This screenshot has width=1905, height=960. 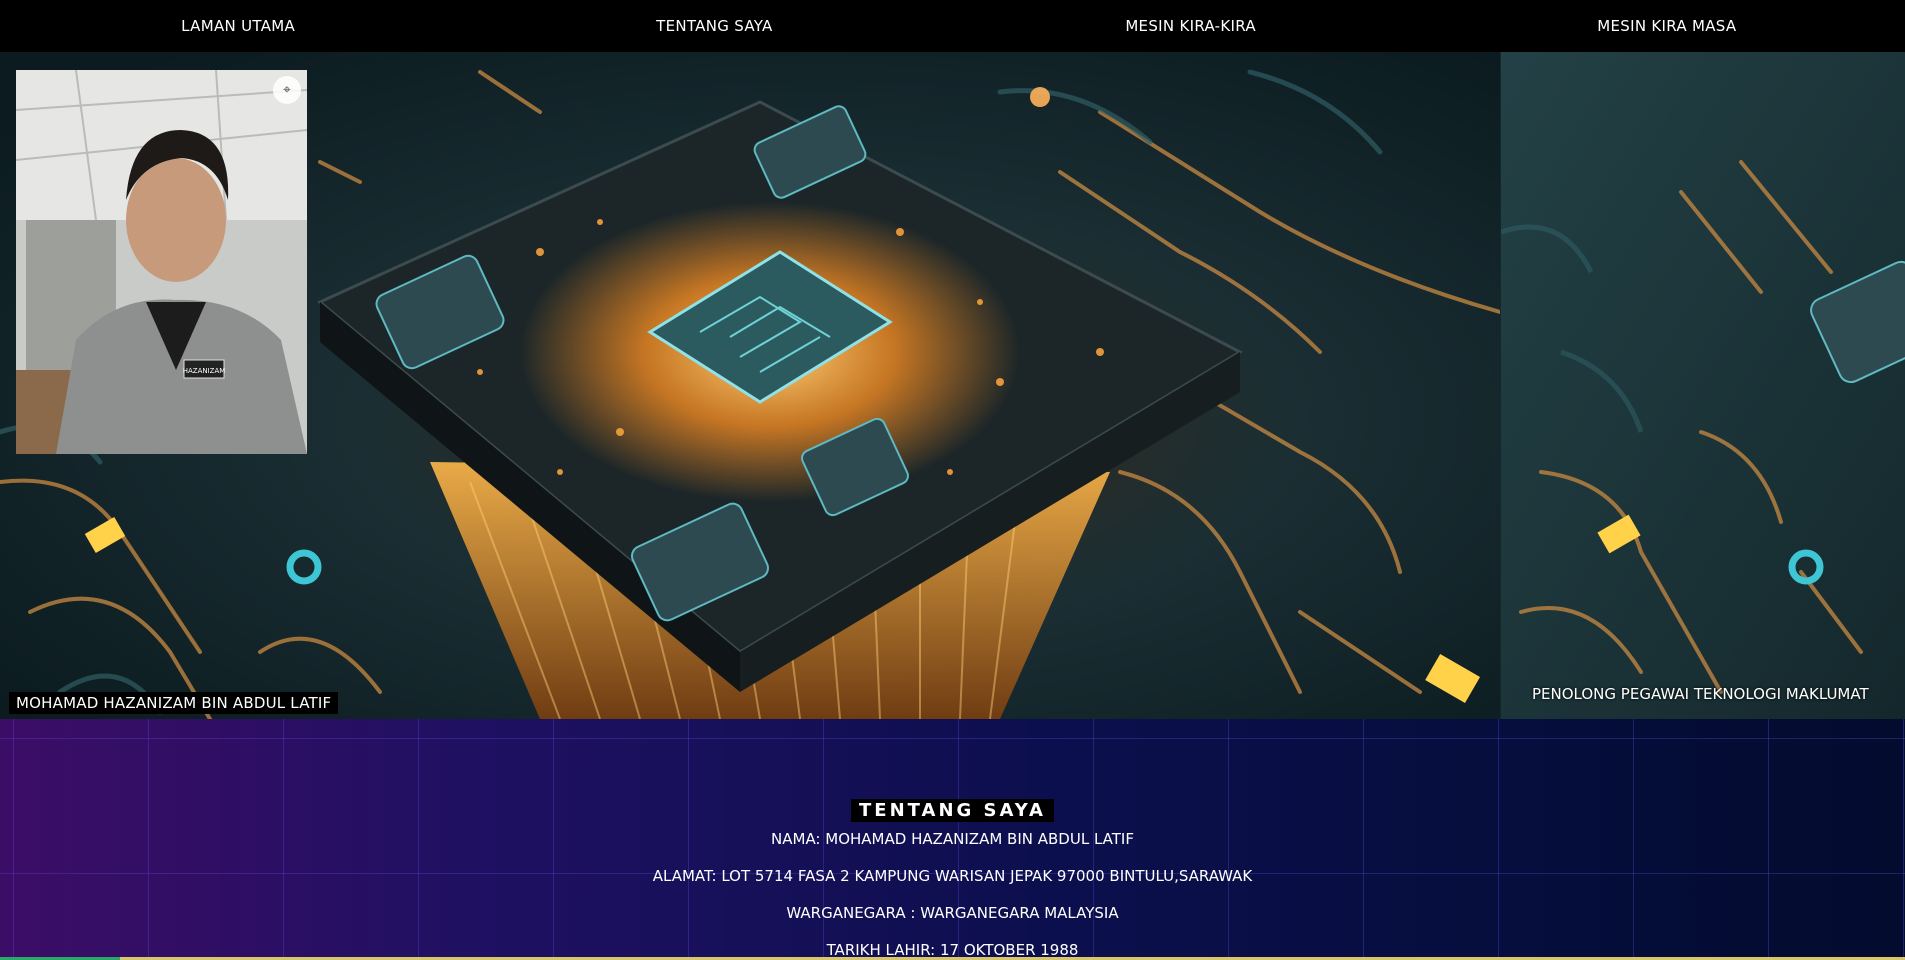 What do you see at coordinates (1700, 694) in the screenshot?
I see `job-caption: PENOLONG PEGAWAI TEKNOLOGI MAKLUMAT` at bounding box center [1700, 694].